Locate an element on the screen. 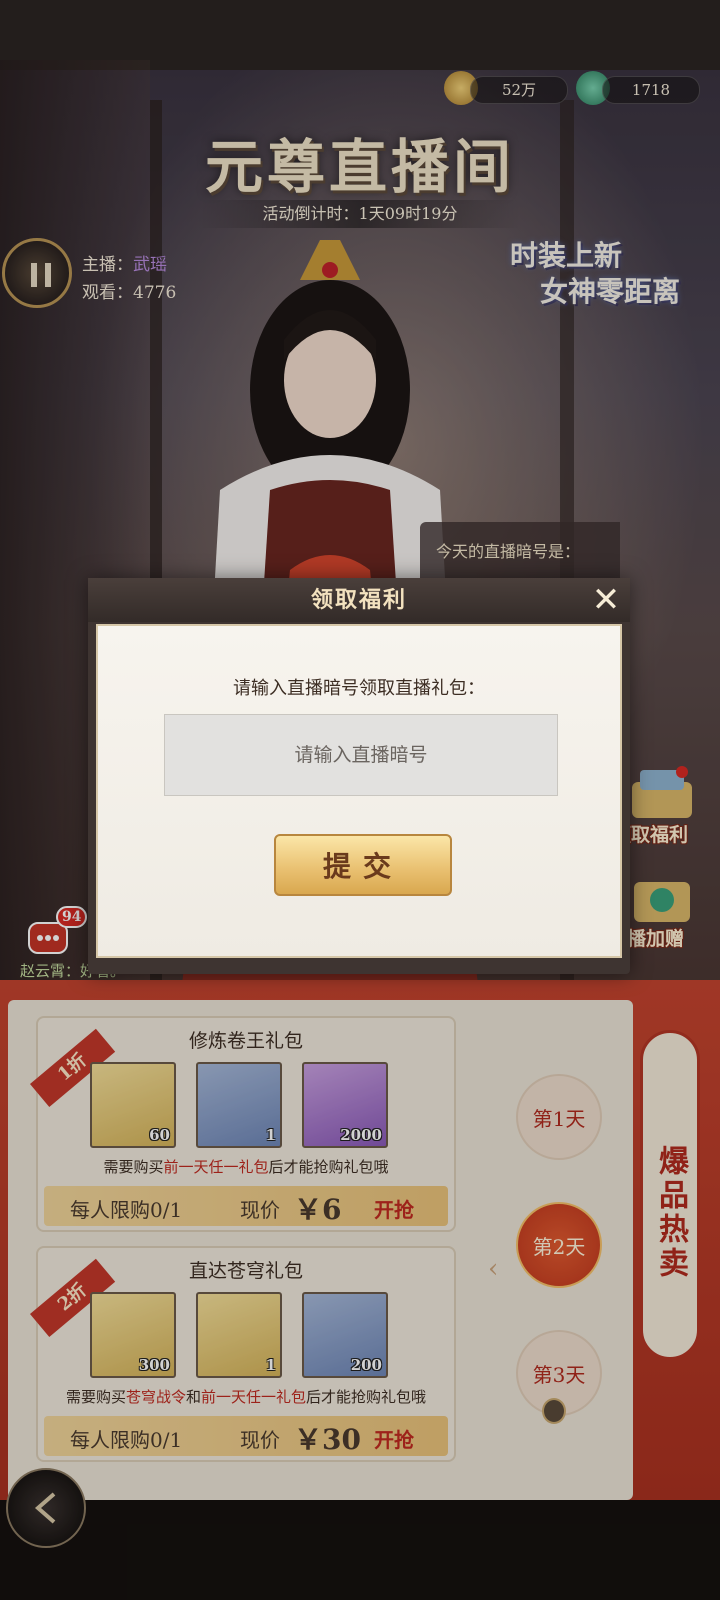  treasure-chest-icon: 1 is located at coordinates (239, 1335).